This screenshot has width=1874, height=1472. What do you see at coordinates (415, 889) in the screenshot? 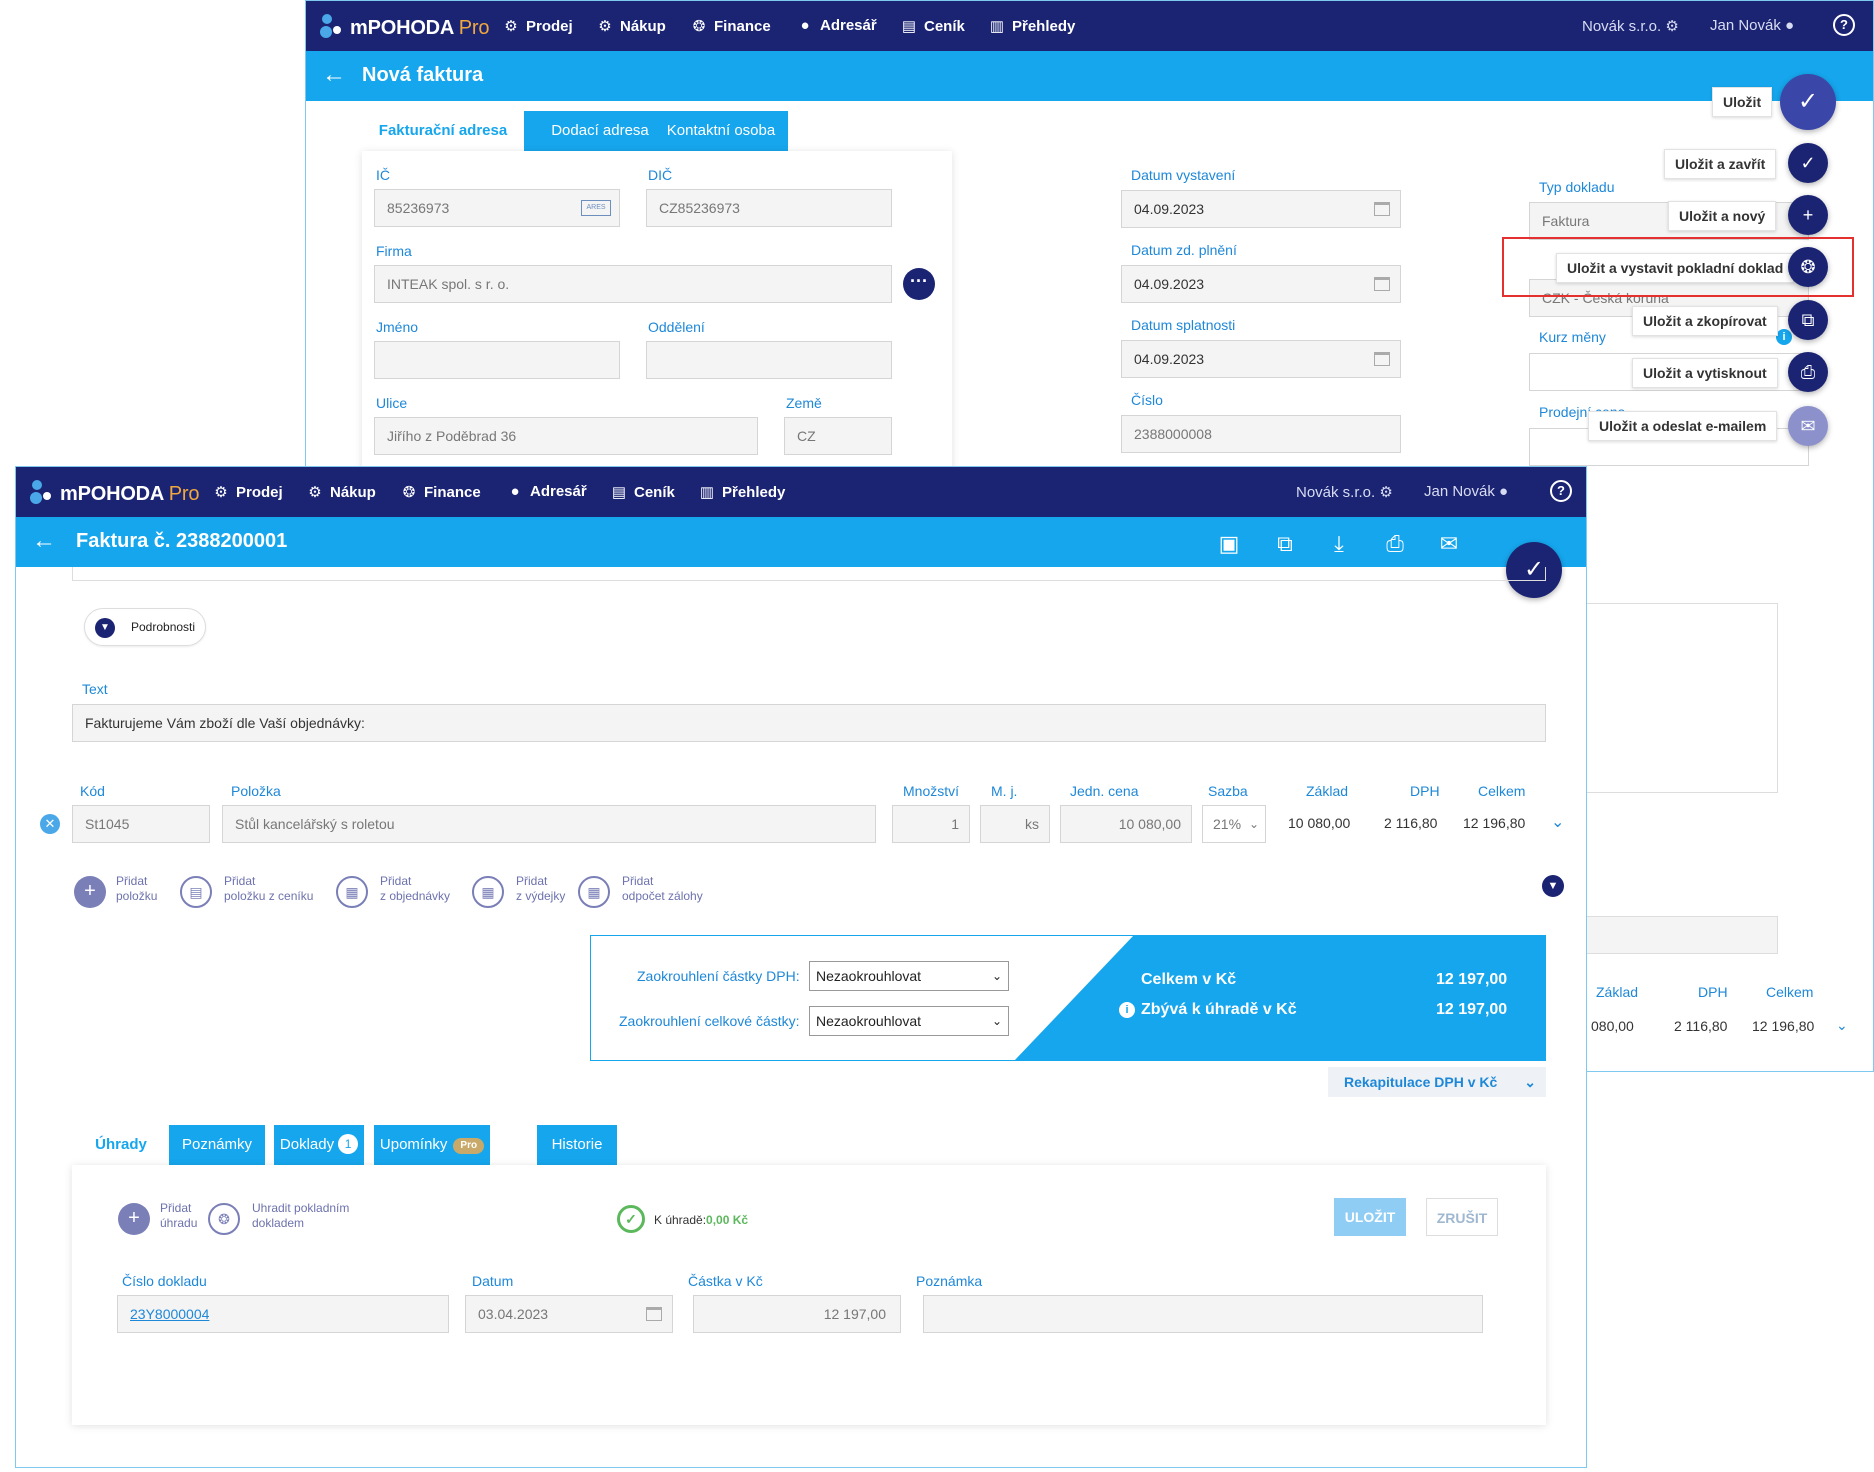
I see `add-from-order-label: Přidat z objednávky` at bounding box center [415, 889].